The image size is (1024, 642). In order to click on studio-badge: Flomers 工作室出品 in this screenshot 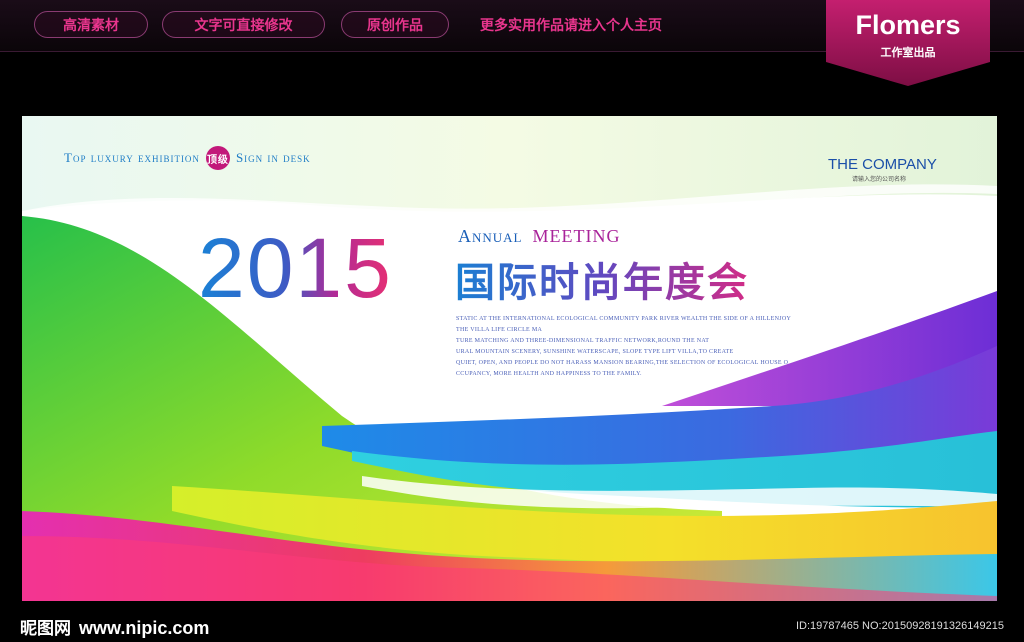, I will do `click(908, 43)`.